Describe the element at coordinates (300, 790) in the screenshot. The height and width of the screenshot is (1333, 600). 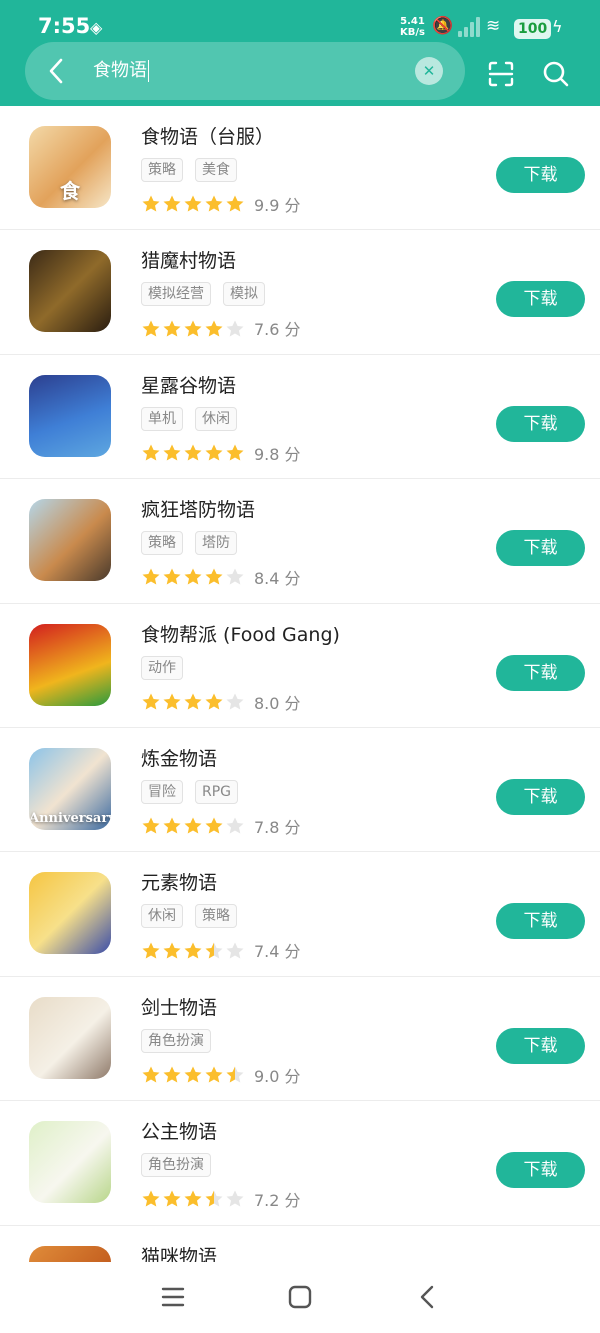
I see `app-list-item: Anniversary 炼金物语冒险 RPG 7.8 分 下载` at that location.